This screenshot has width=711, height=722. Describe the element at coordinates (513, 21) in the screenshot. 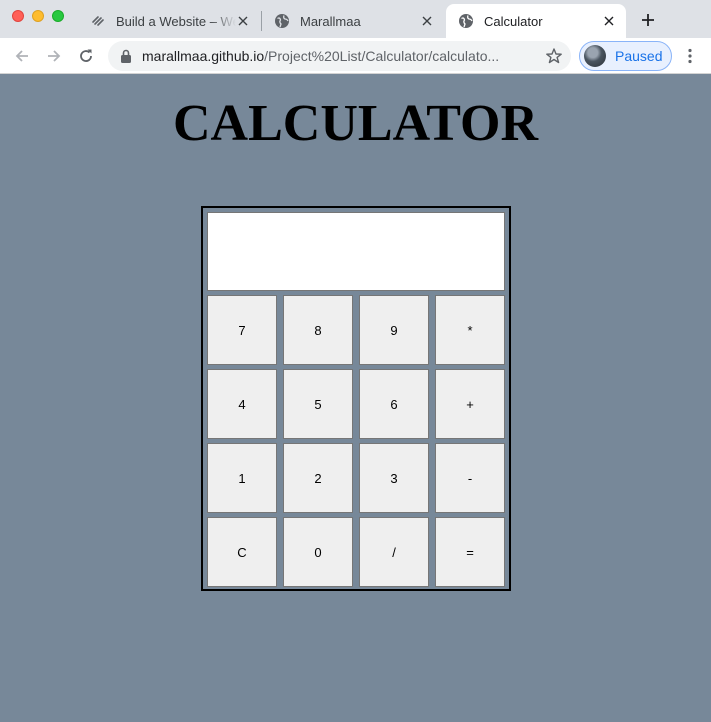

I see `tab-title: Calculator` at that location.